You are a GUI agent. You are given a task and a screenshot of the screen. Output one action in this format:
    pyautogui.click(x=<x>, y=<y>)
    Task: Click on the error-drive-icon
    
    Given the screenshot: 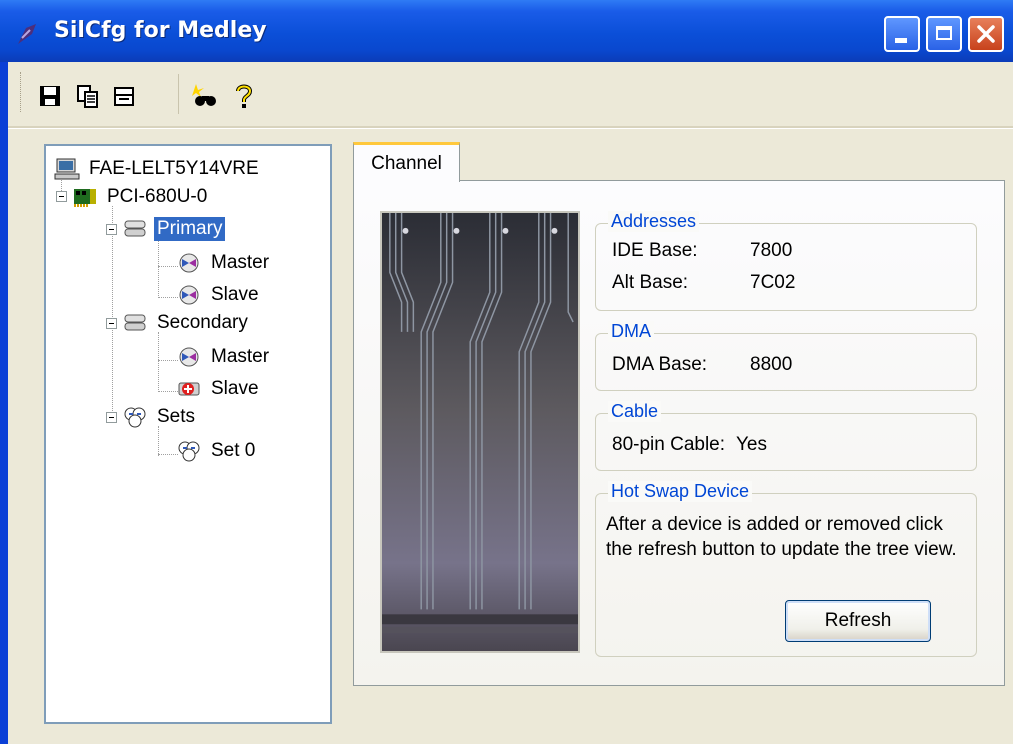 What is the action you would take?
    pyautogui.click(x=189, y=389)
    